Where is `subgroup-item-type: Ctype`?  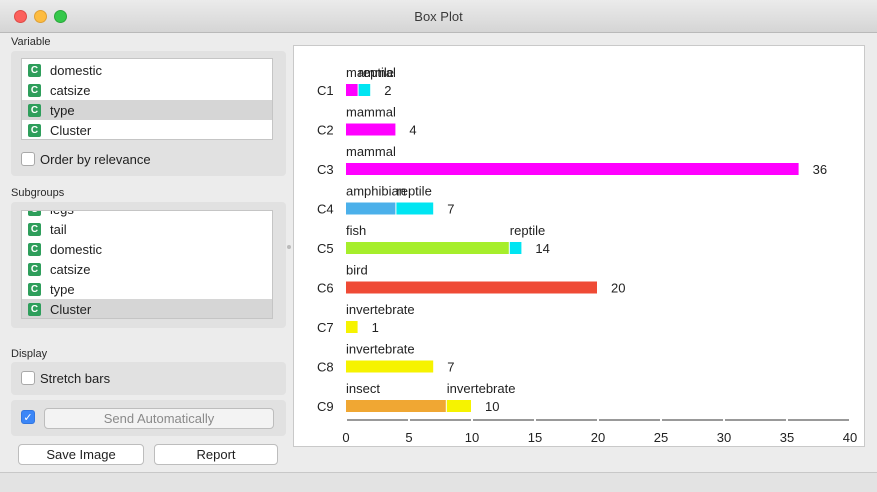 subgroup-item-type: Ctype is located at coordinates (147, 289).